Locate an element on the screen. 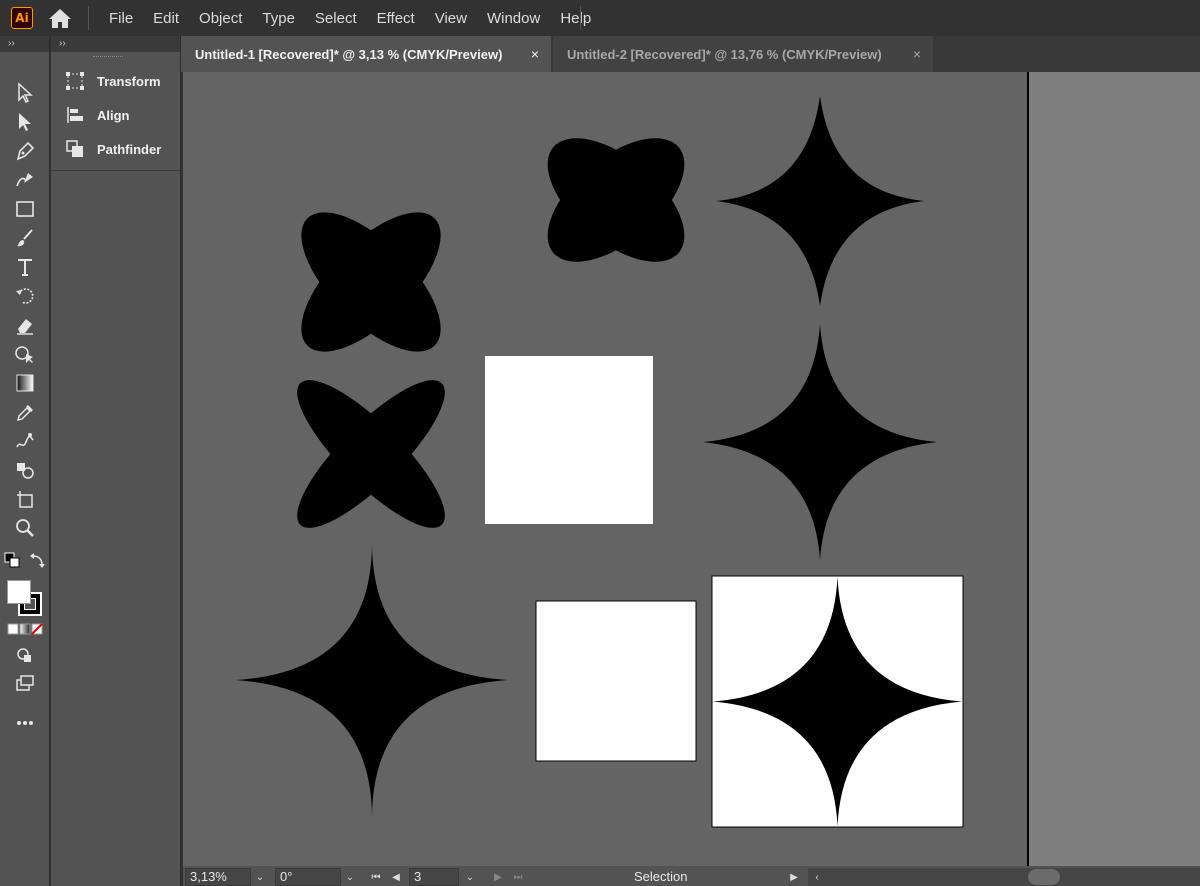 The width and height of the screenshot is (1200, 886). menu-file: File is located at coordinates (121, 18).